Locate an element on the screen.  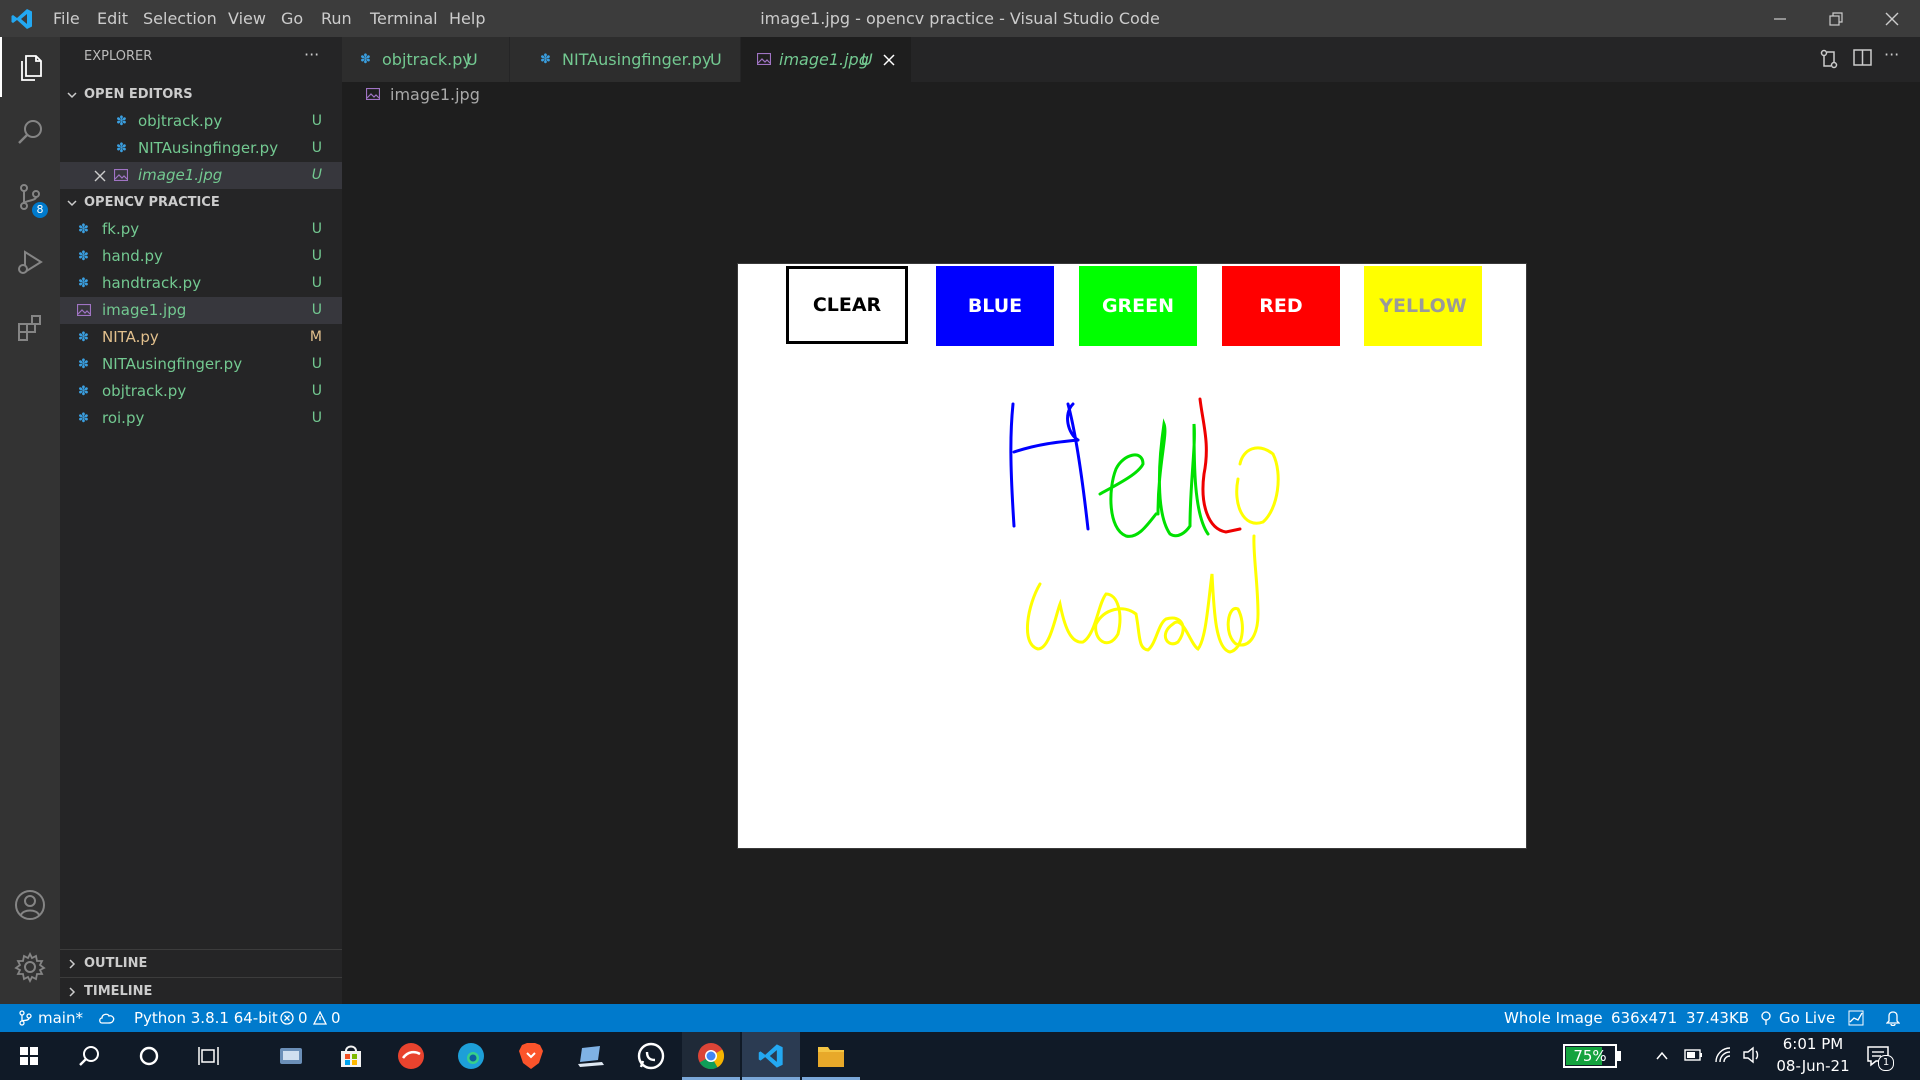
open-editor-name: objtrack.py is located at coordinates (180, 121).